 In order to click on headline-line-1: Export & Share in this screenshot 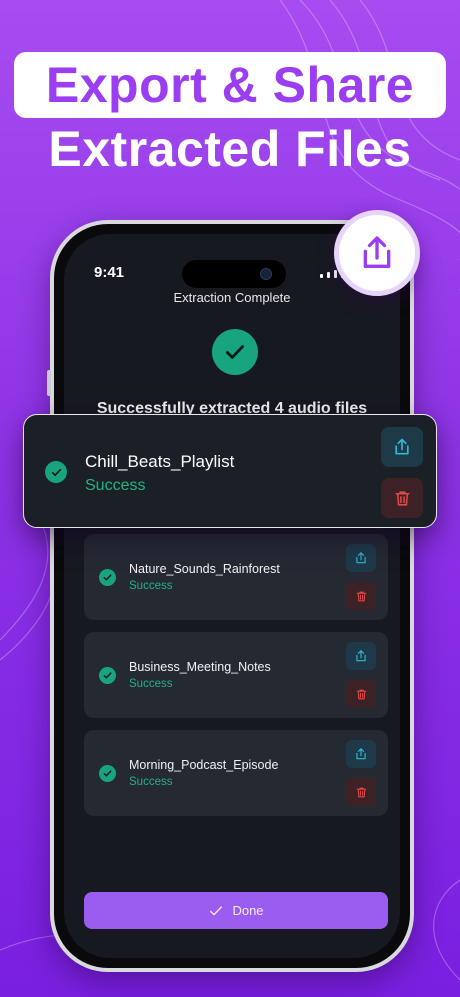, I will do `click(230, 85)`.